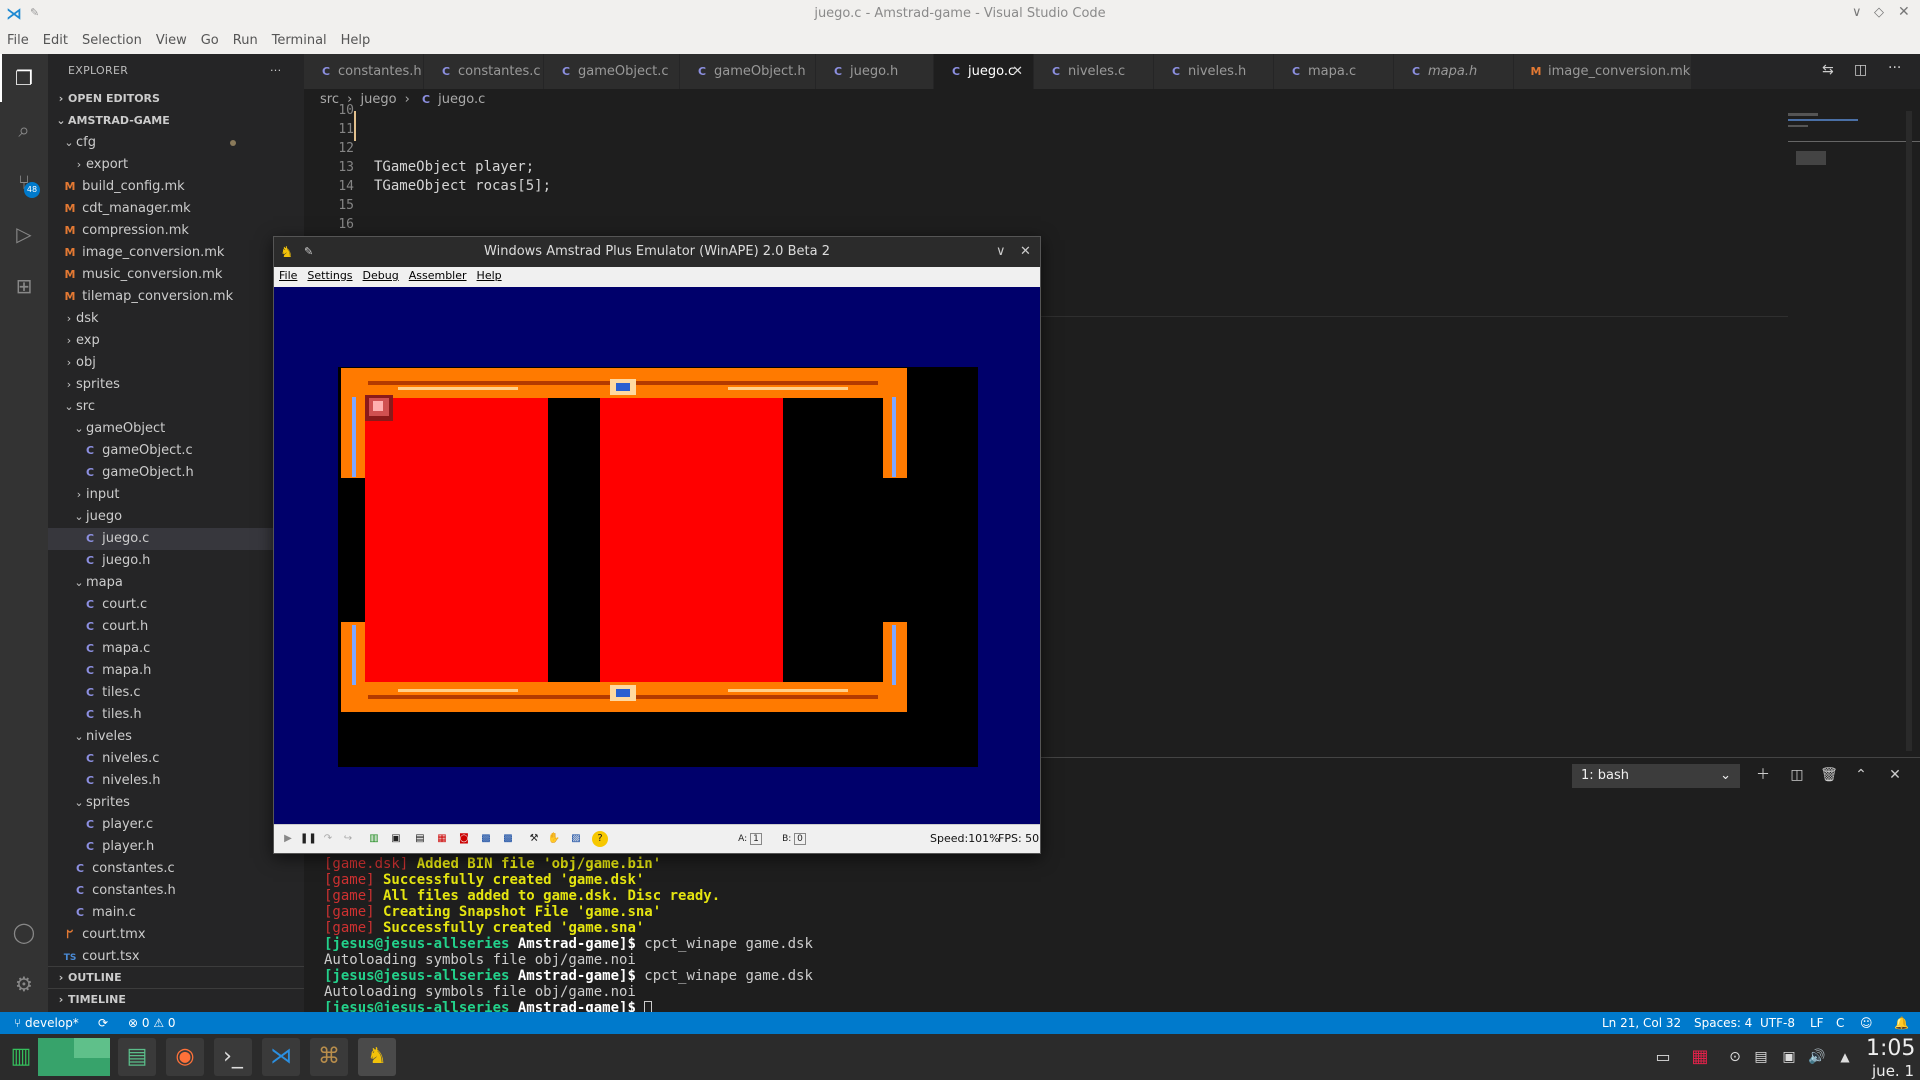 Image resolution: width=1920 pixels, height=1080 pixels. I want to click on indentation-status: Spaces: 4, so click(1723, 1023).